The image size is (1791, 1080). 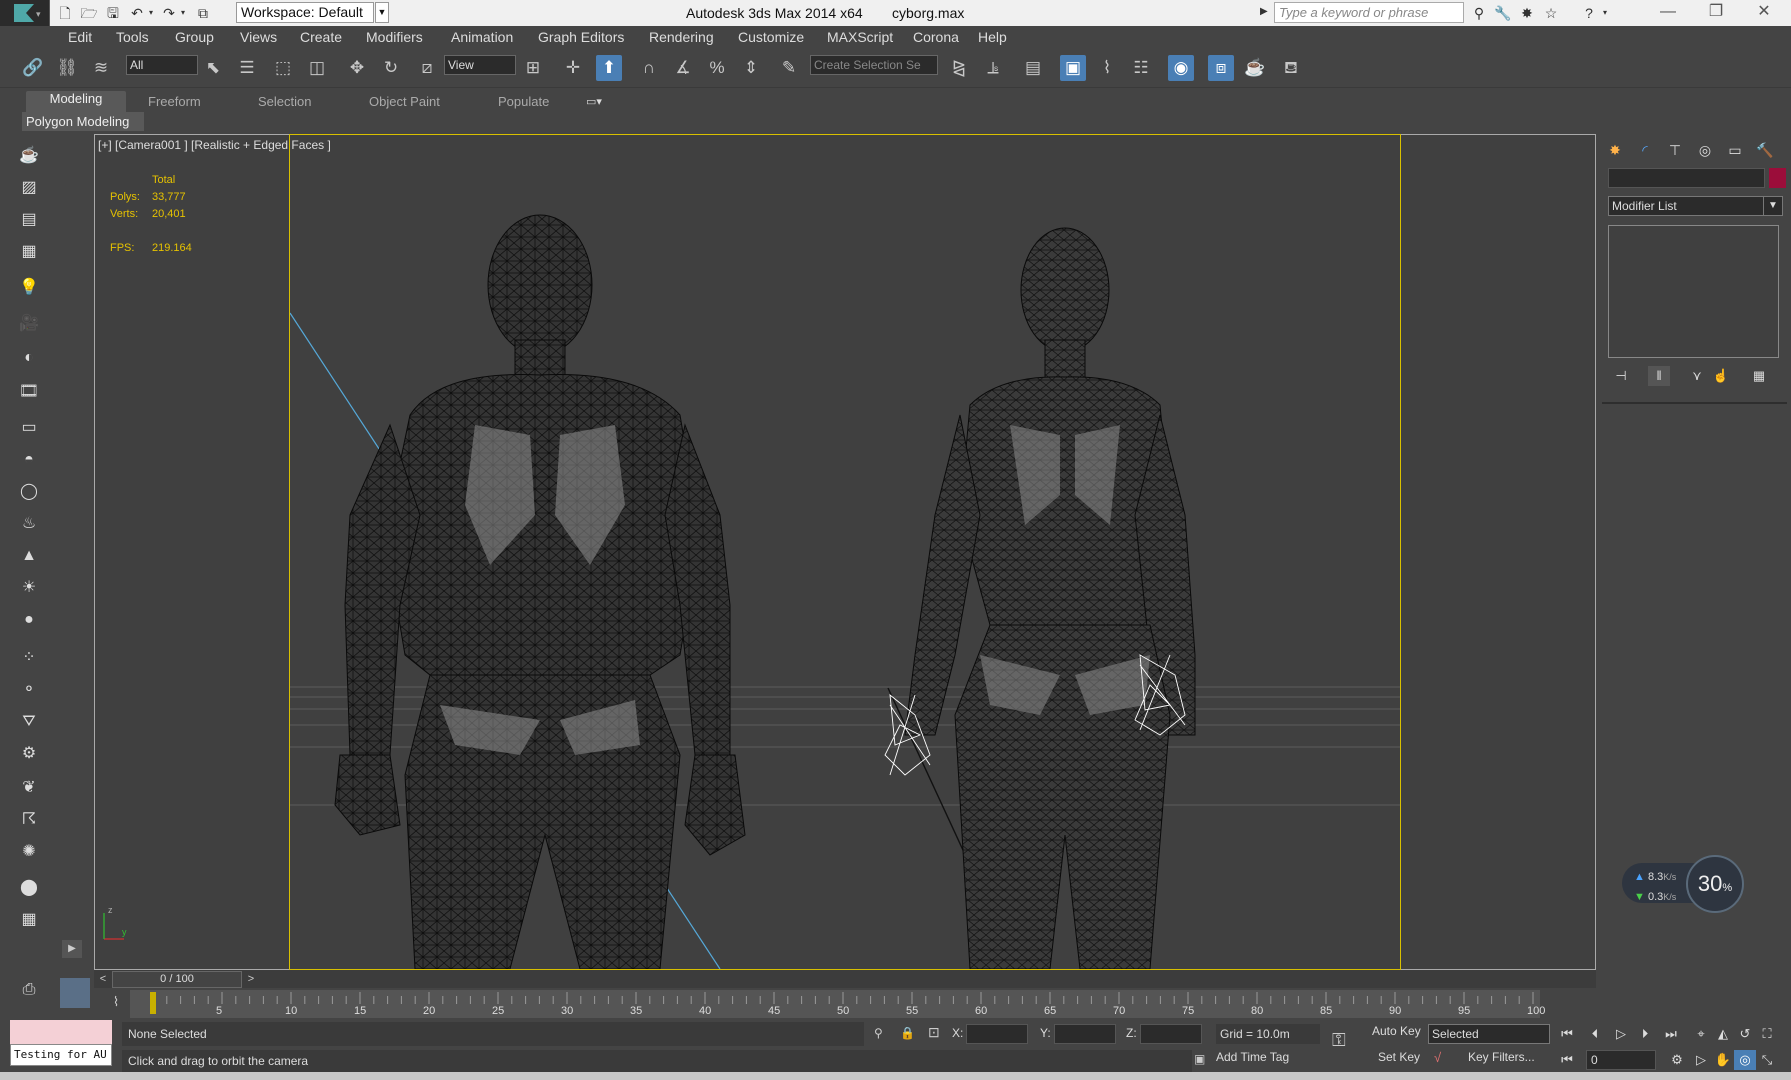 What do you see at coordinates (1621, 1034) in the screenshot?
I see `play-icon: ▷` at bounding box center [1621, 1034].